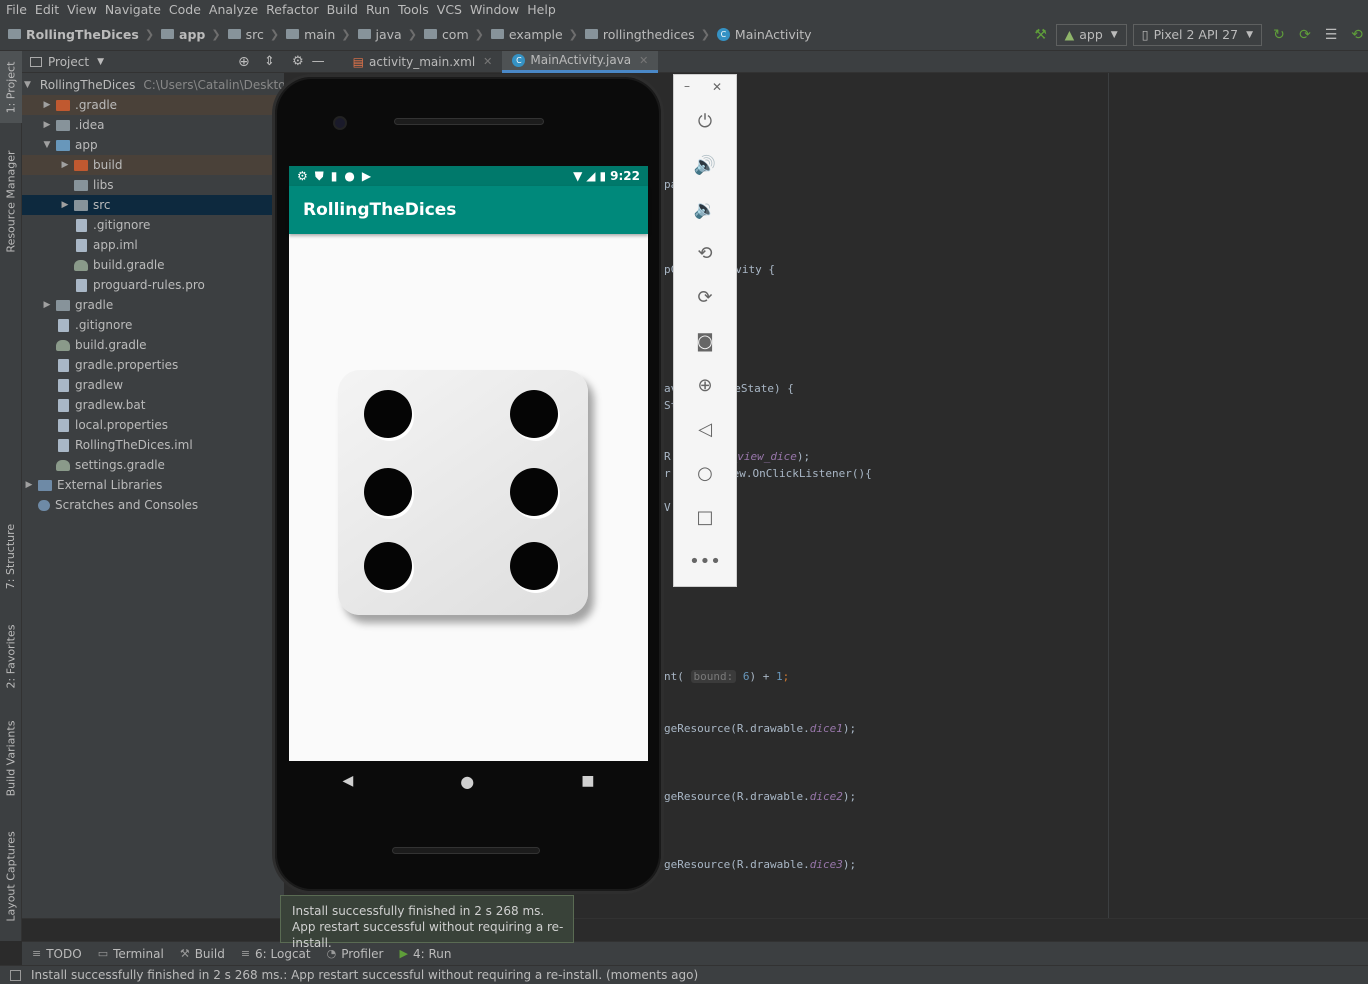 This screenshot has width=1368, height=984. What do you see at coordinates (153, 305) in the screenshot?
I see `tree-item: ▶ gradle` at bounding box center [153, 305].